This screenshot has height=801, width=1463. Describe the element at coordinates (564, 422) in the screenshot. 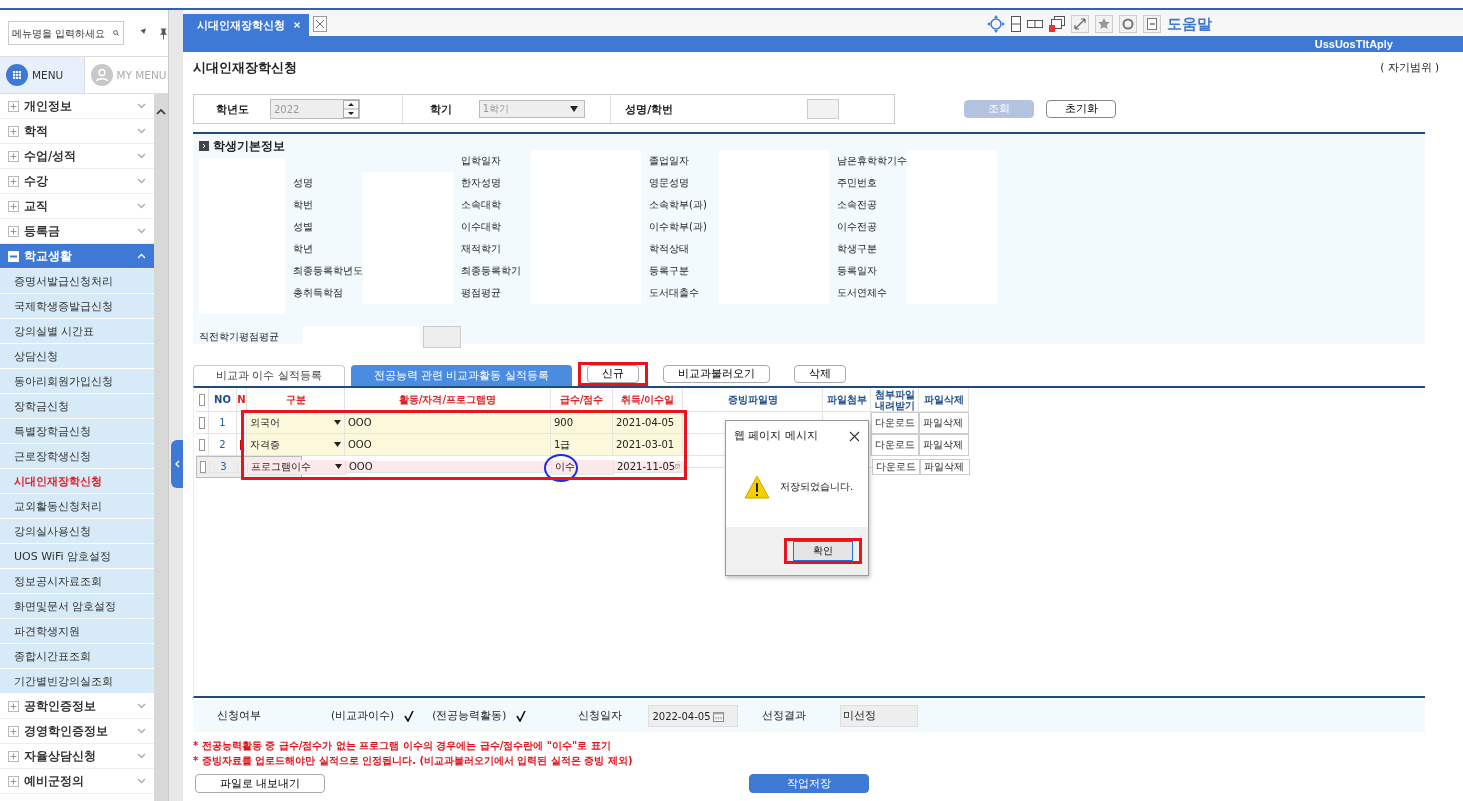

I see `table-cell: 900` at that location.